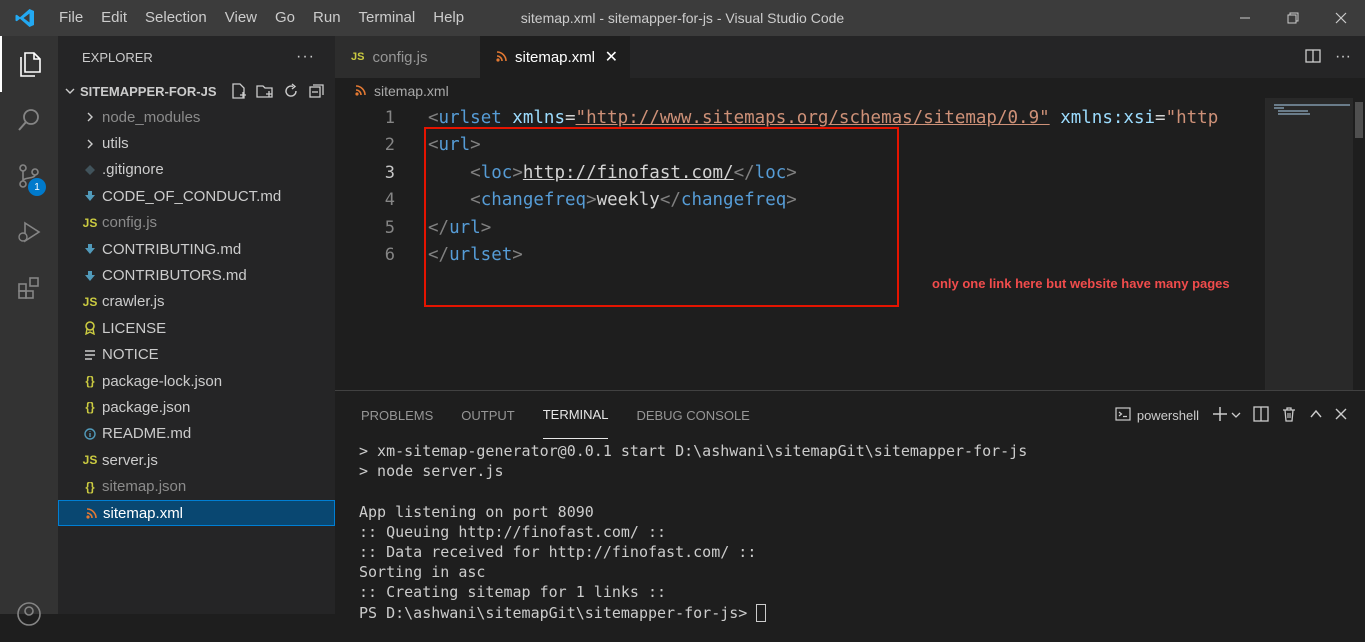  What do you see at coordinates (71, 18) in the screenshot?
I see `menu-file: File` at bounding box center [71, 18].